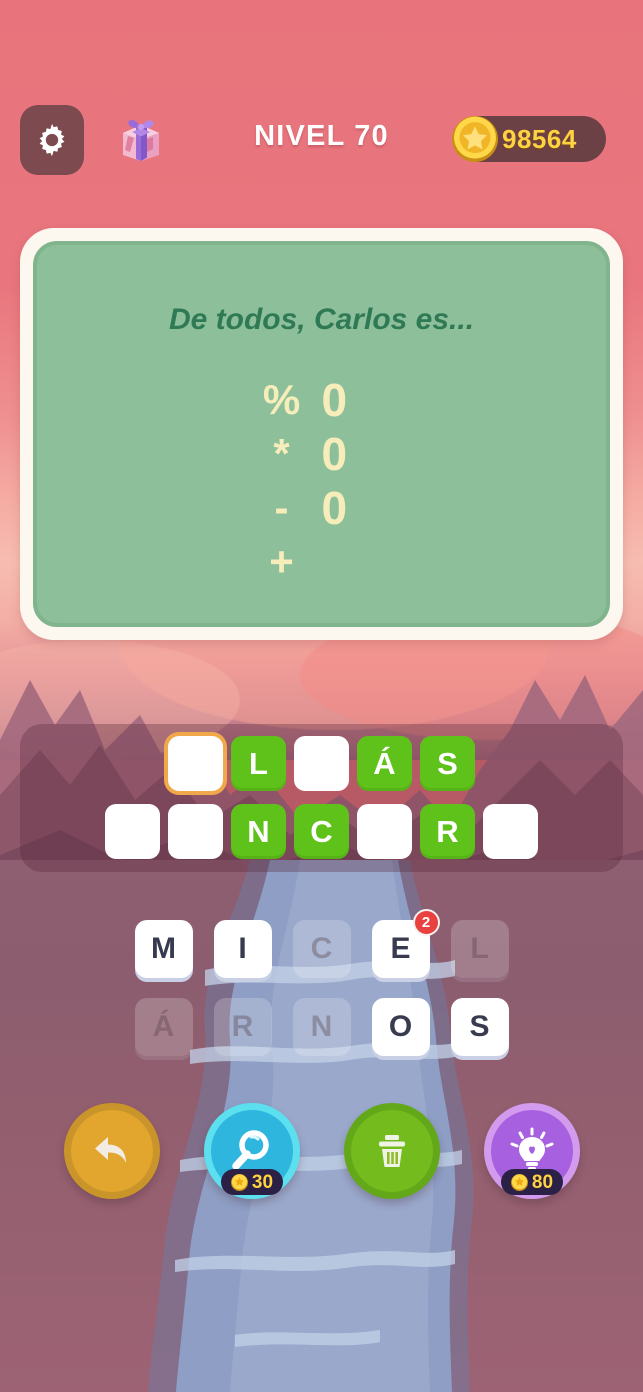 This screenshot has height=1392, width=643. I want to click on keyboard-row-1: M I C E 2 L, so click(321, 943).